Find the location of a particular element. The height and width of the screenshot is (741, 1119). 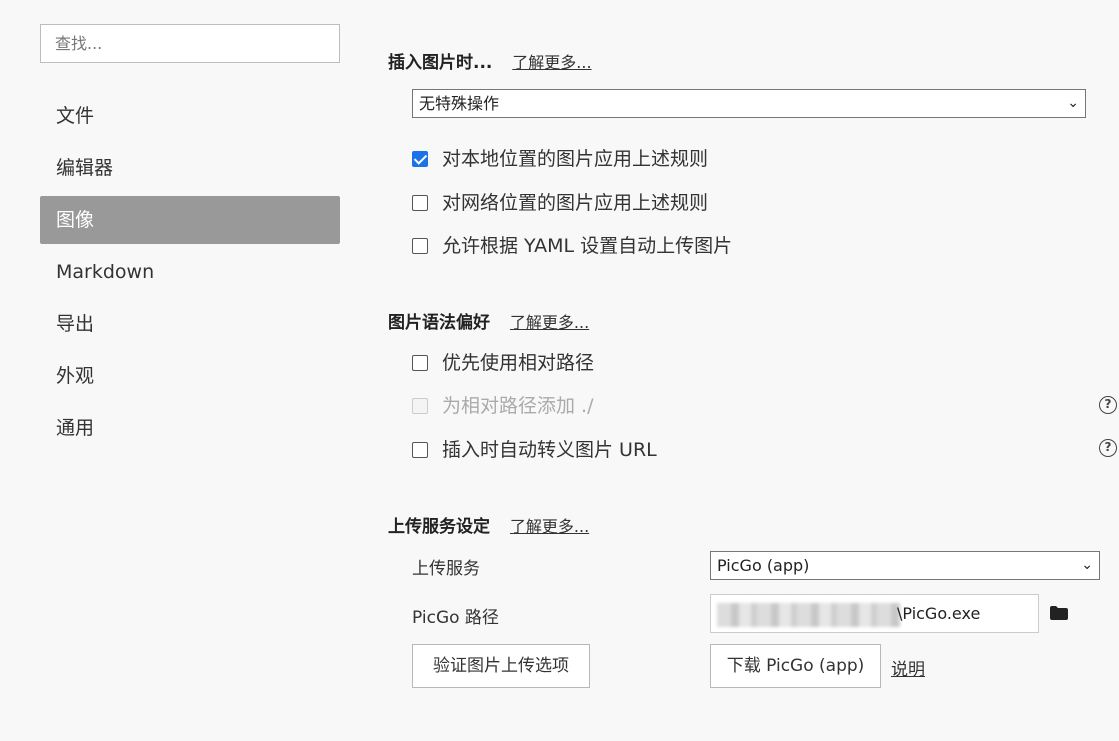

folder-icon is located at coordinates (1059, 613).